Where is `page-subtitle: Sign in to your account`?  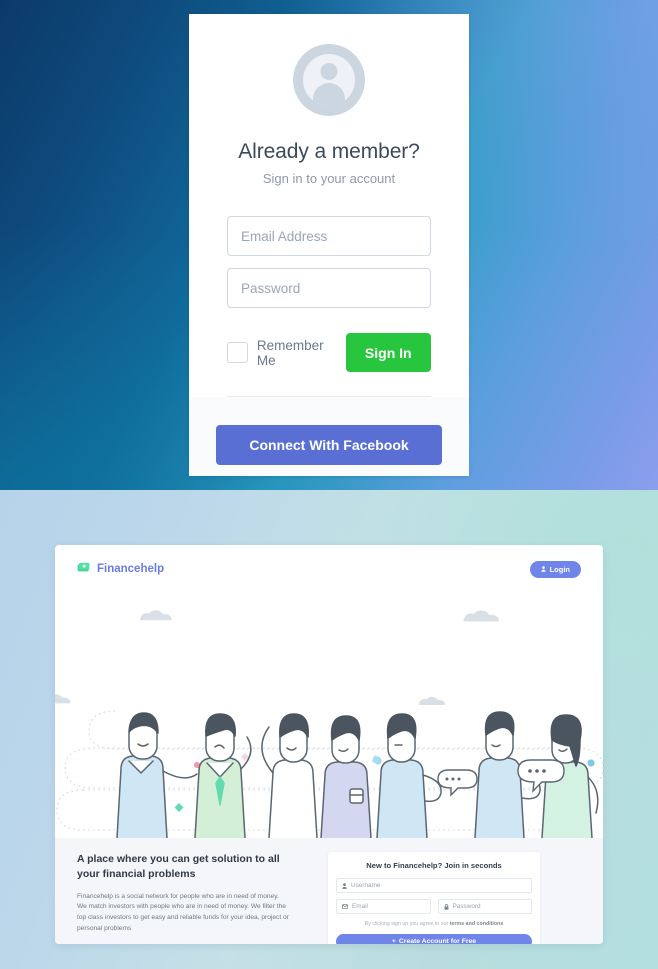
page-subtitle: Sign in to your account is located at coordinates (329, 178).